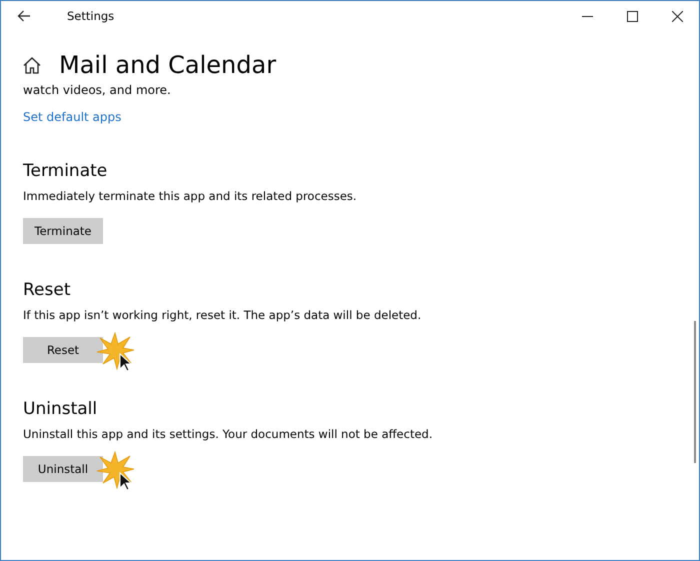 Image resolution: width=700 pixels, height=561 pixels. Describe the element at coordinates (90, 16) in the screenshot. I see `window-title: Settings` at that location.